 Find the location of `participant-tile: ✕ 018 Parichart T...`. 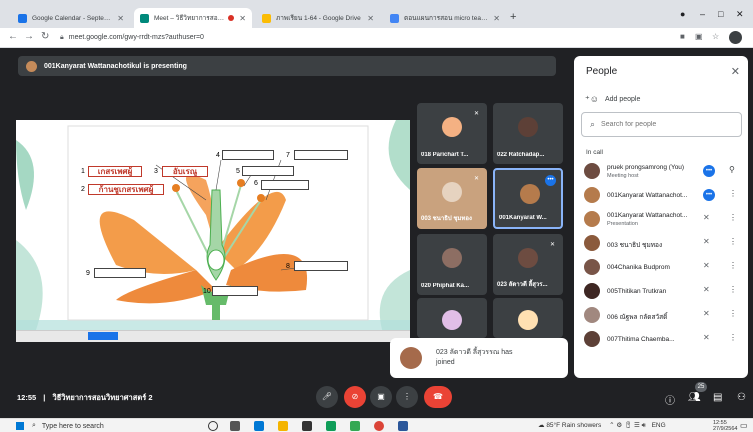

participant-tile: ✕ 018 Parichart T... is located at coordinates (452, 133).